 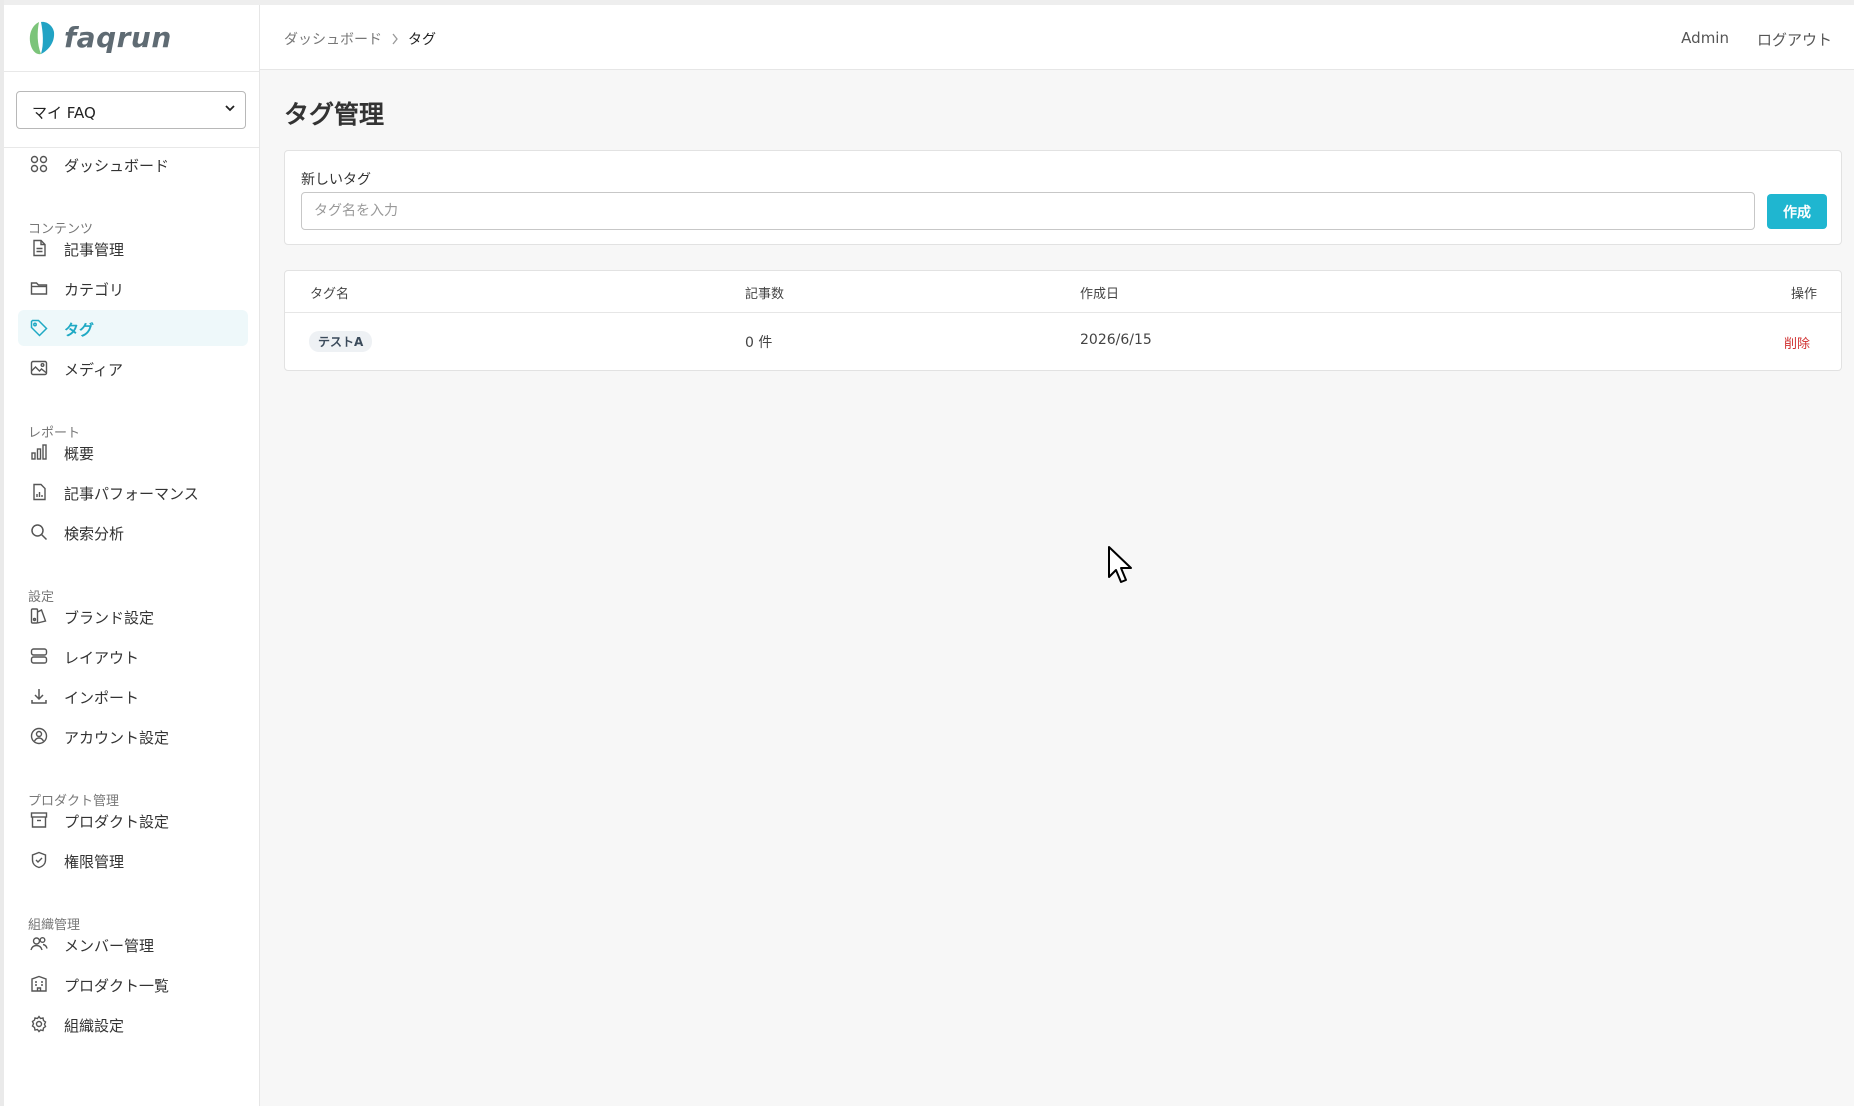 What do you see at coordinates (117, 822) in the screenshot?
I see `sidebar-item-label: プロダクト設定` at bounding box center [117, 822].